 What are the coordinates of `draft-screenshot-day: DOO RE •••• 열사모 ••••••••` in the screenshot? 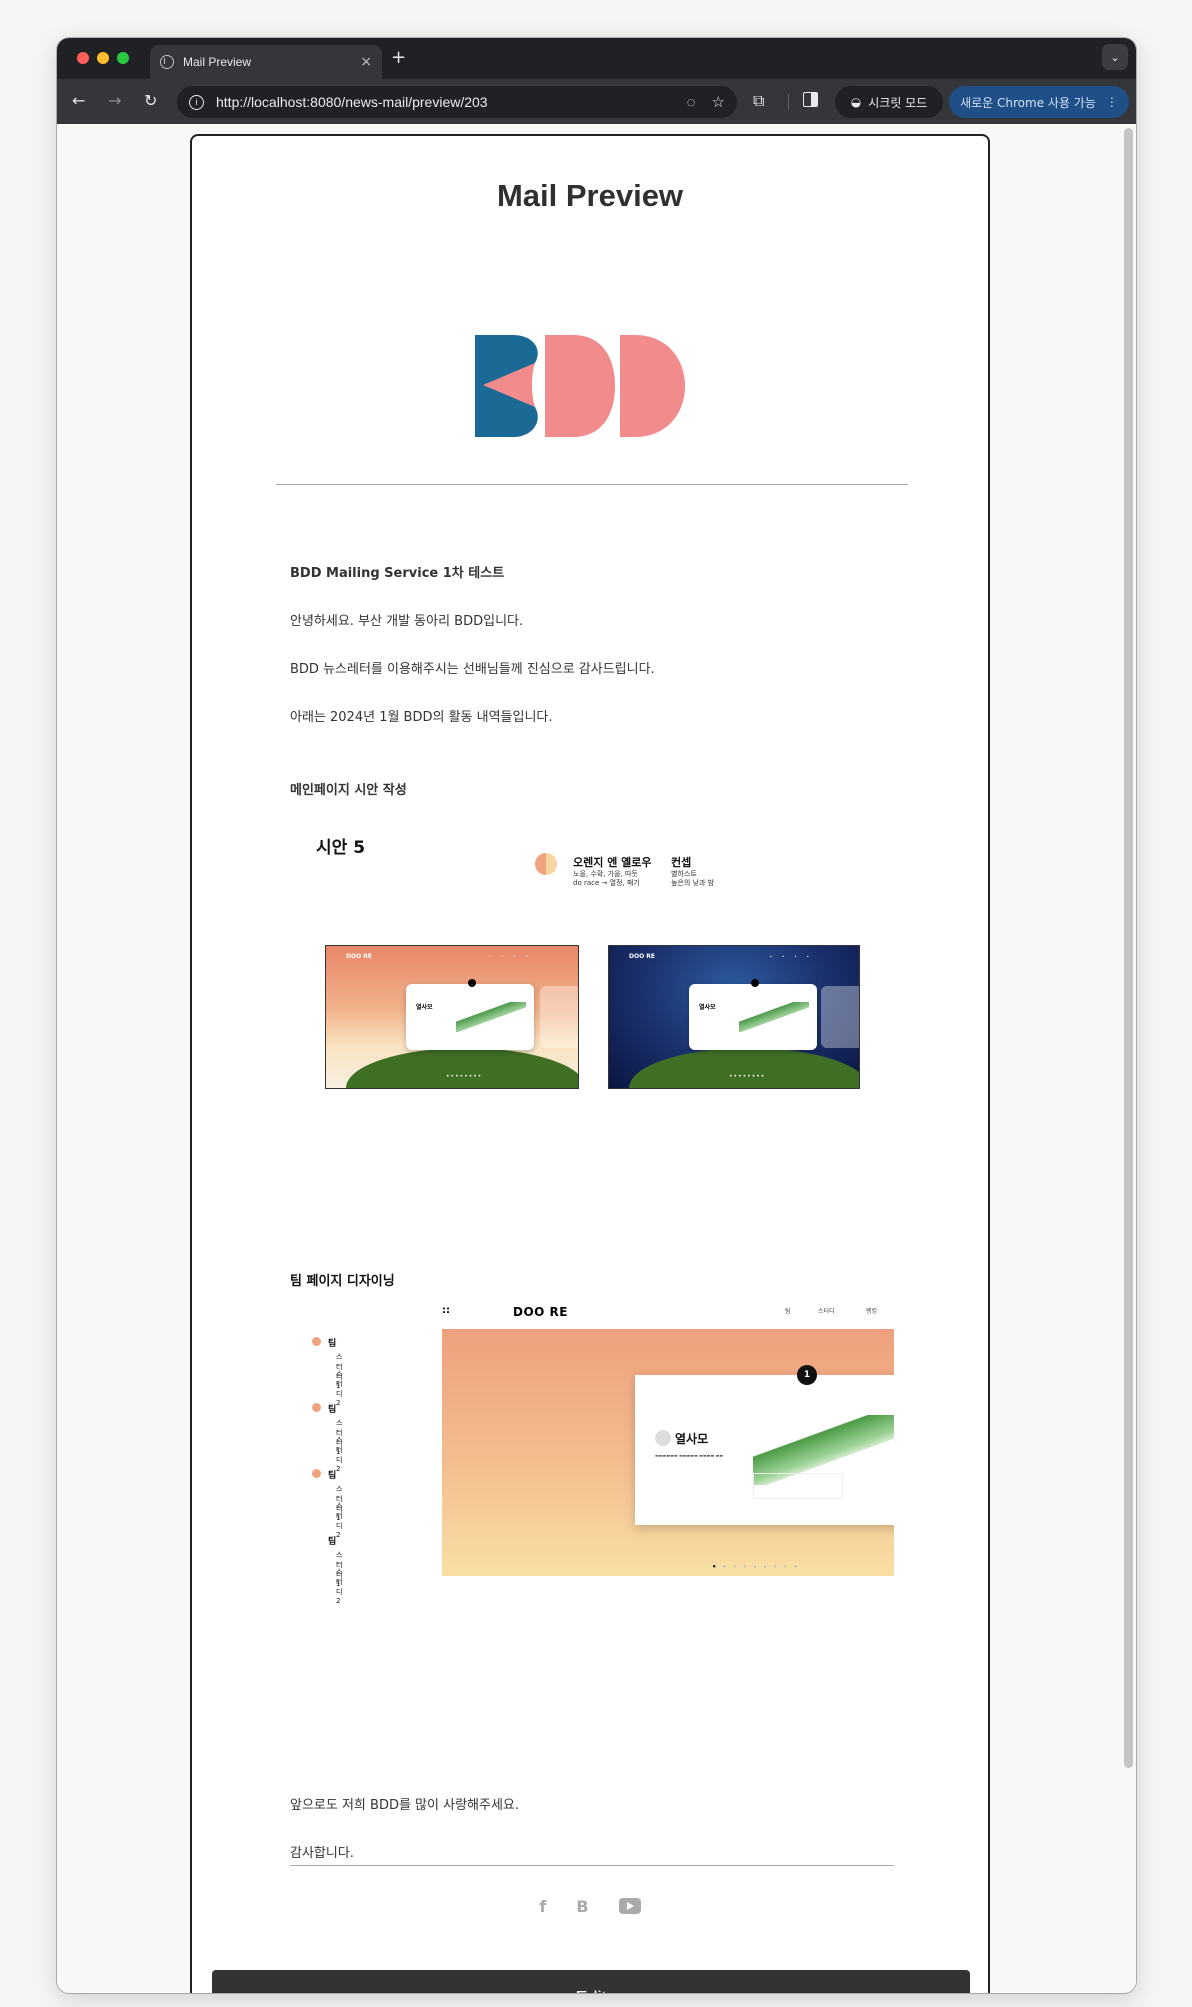 It's located at (452, 1017).